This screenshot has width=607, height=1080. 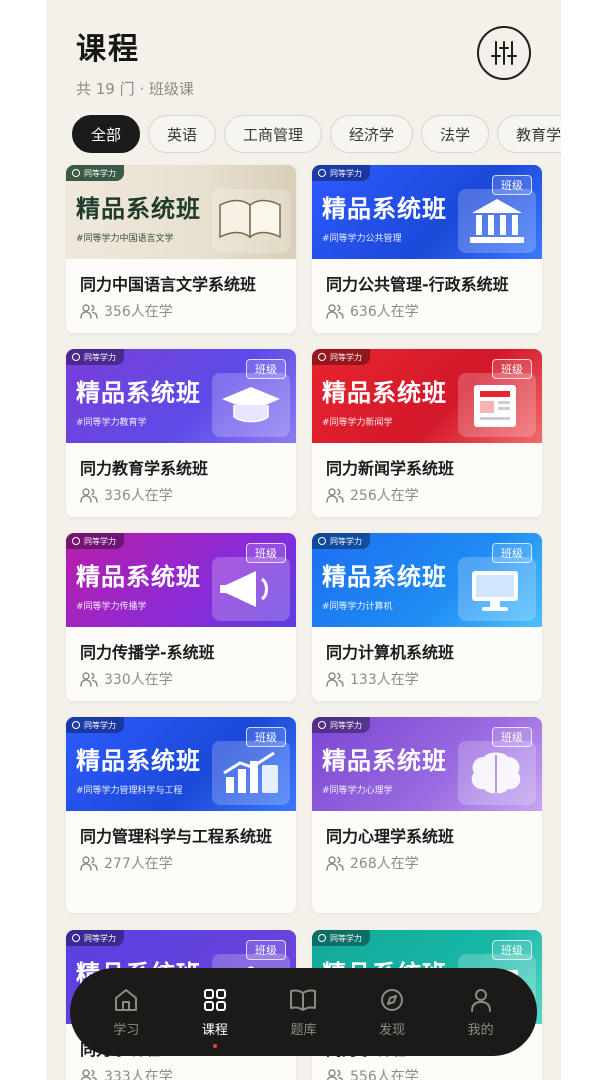 What do you see at coordinates (529, 134) in the screenshot?
I see `tab-education: 教育学` at bounding box center [529, 134].